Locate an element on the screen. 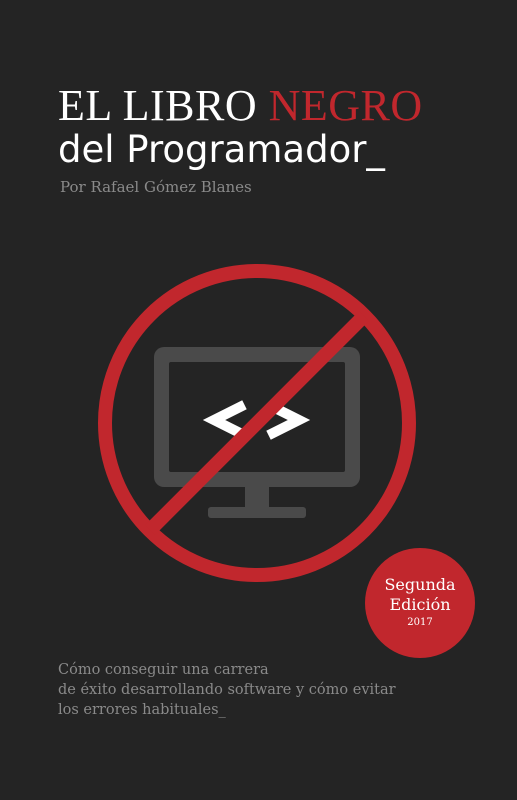  badge-line2: Edición is located at coordinates (420, 604).